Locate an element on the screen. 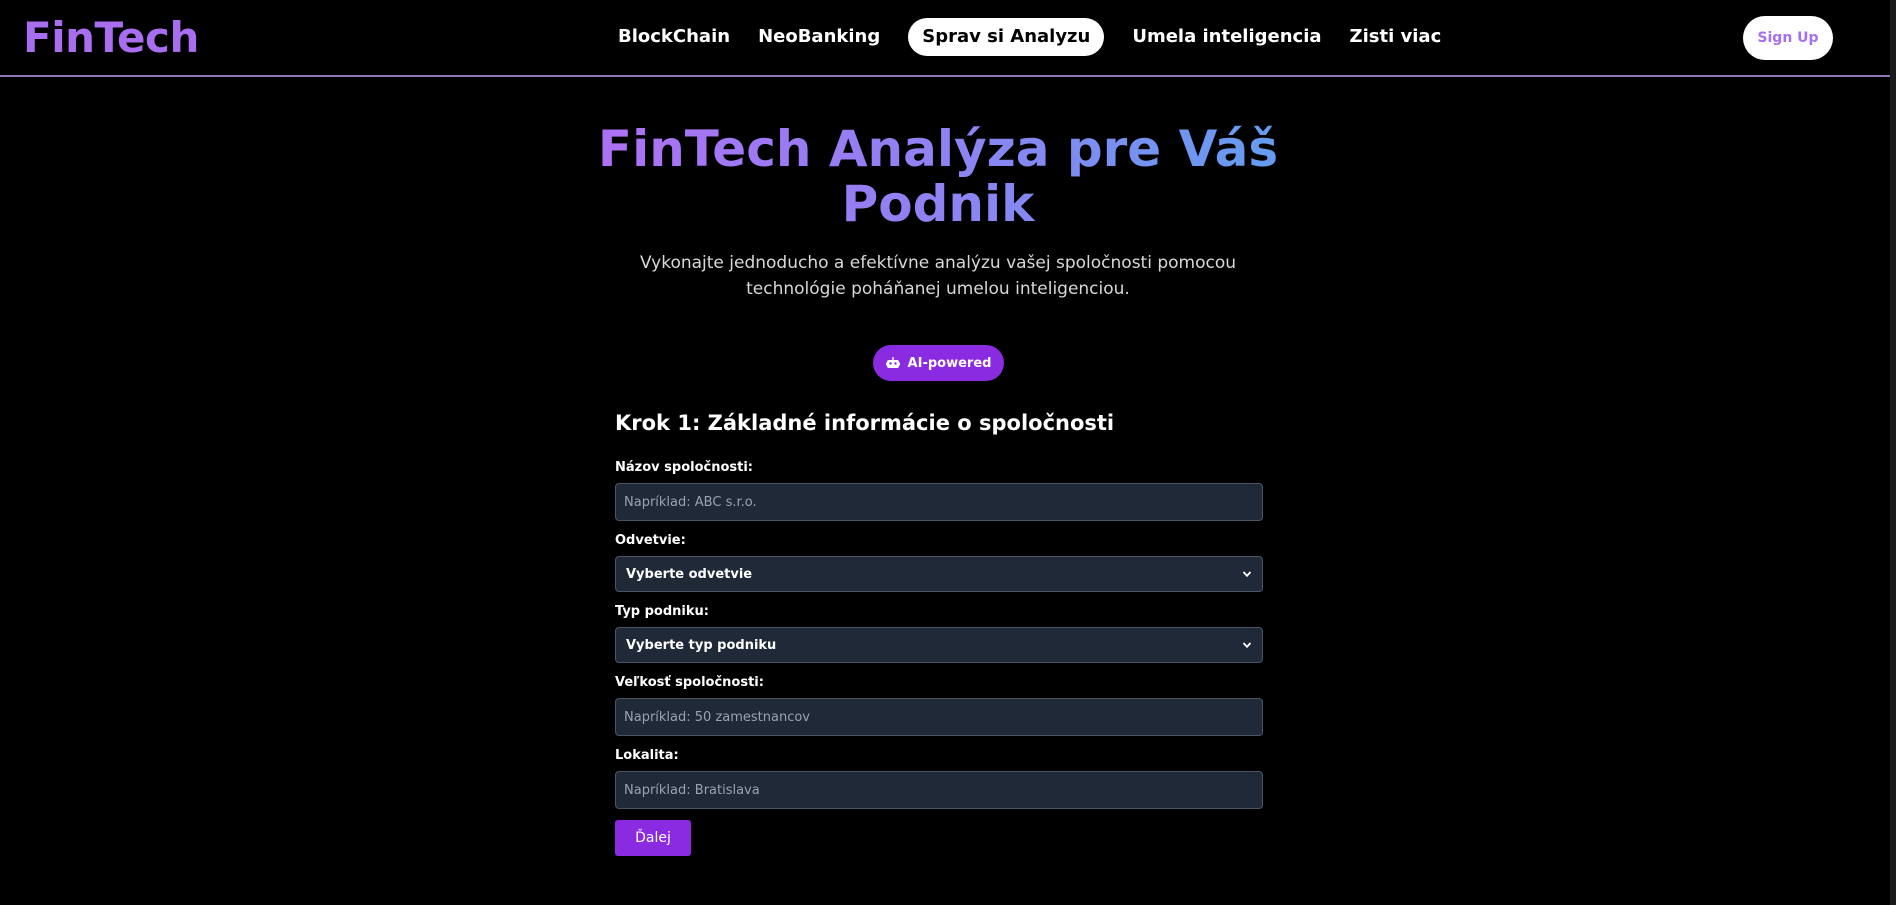  location-label: Lokalita: is located at coordinates (647, 755).